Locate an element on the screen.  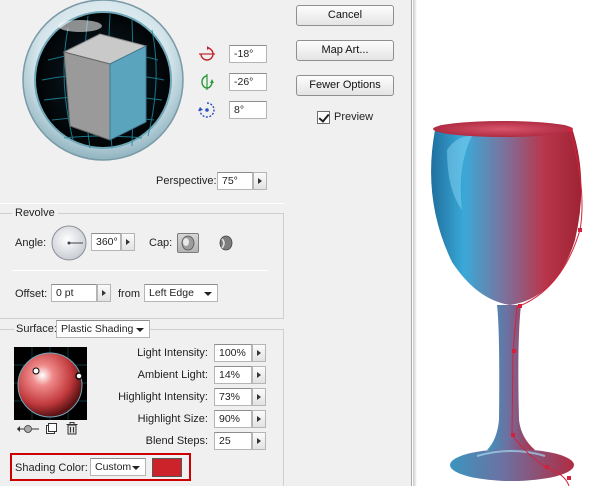
z-axis-rotate-icon is located at coordinates (207, 110).